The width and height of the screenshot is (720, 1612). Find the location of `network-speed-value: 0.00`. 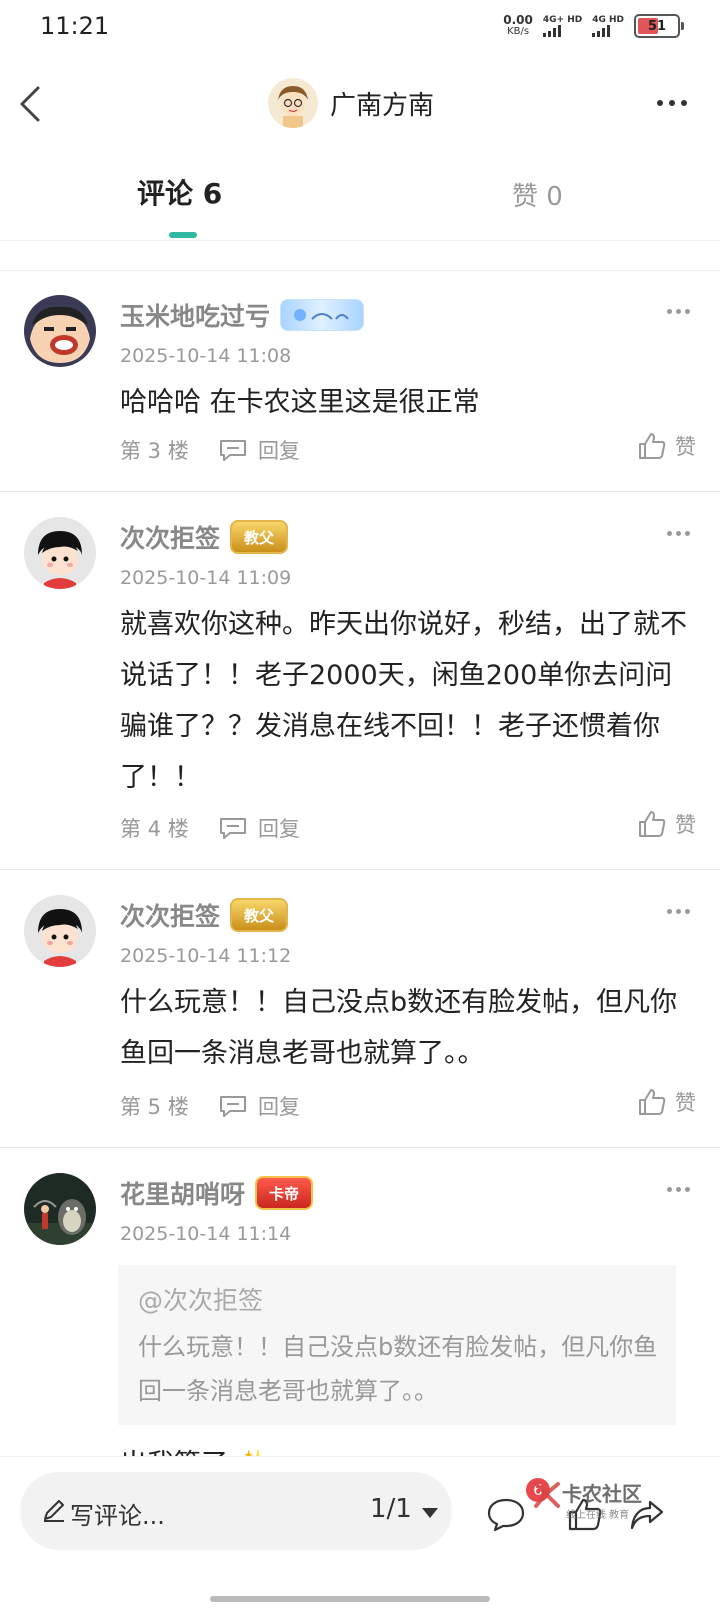

network-speed-value: 0.00 is located at coordinates (518, 20).